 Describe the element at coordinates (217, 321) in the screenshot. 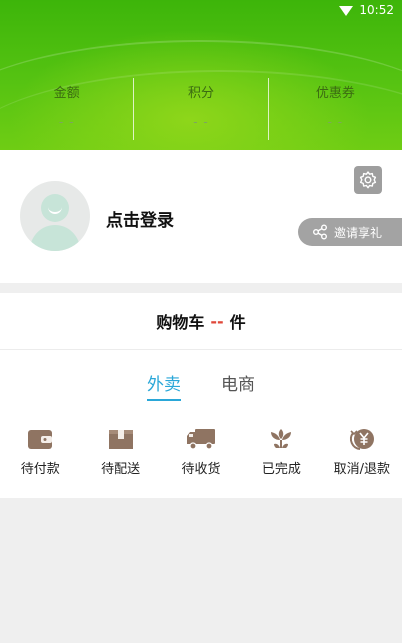

I see `cart-count: --` at that location.